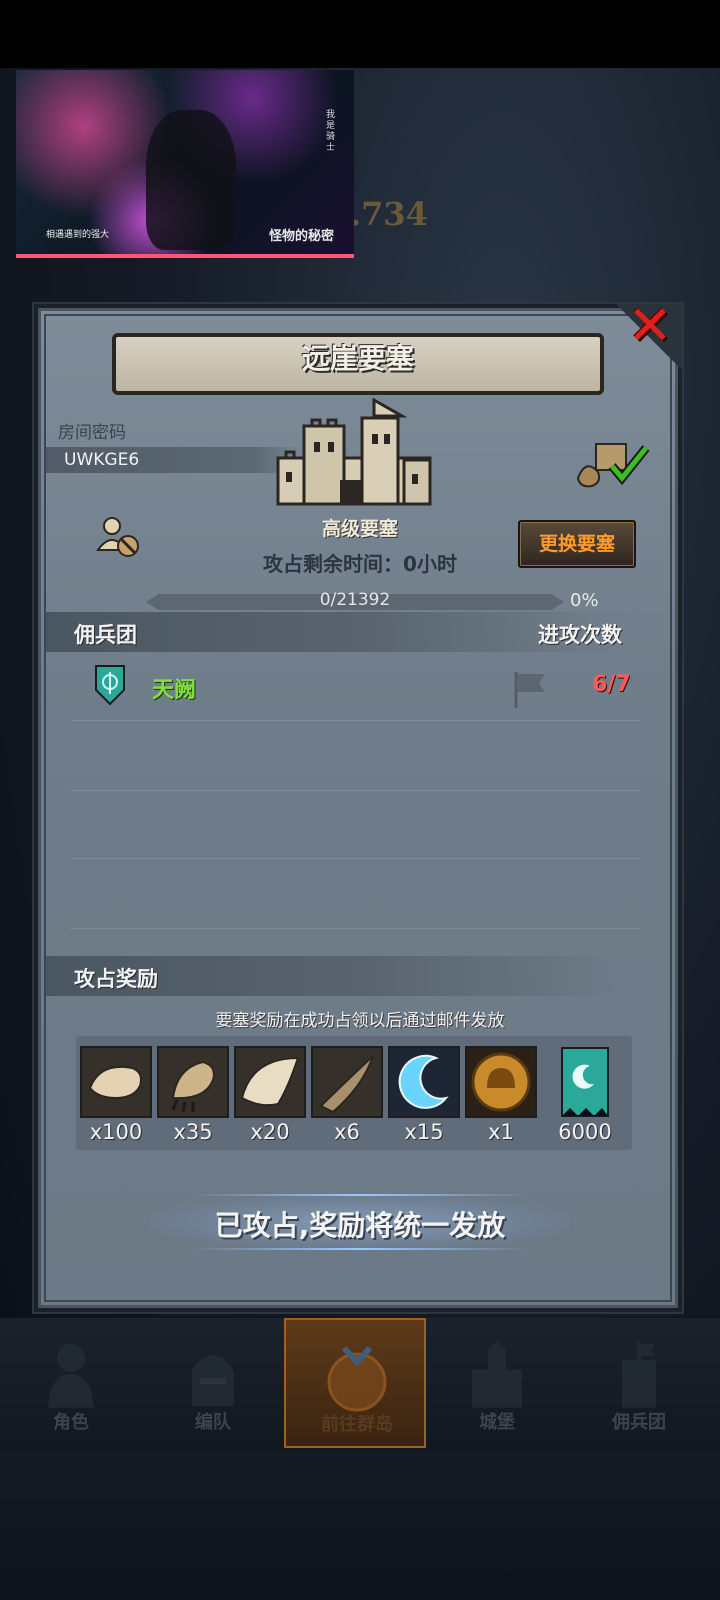 This screenshot has width=720, height=1600. Describe the element at coordinates (639, 1375) in the screenshot. I see `mercenary-icon` at that location.